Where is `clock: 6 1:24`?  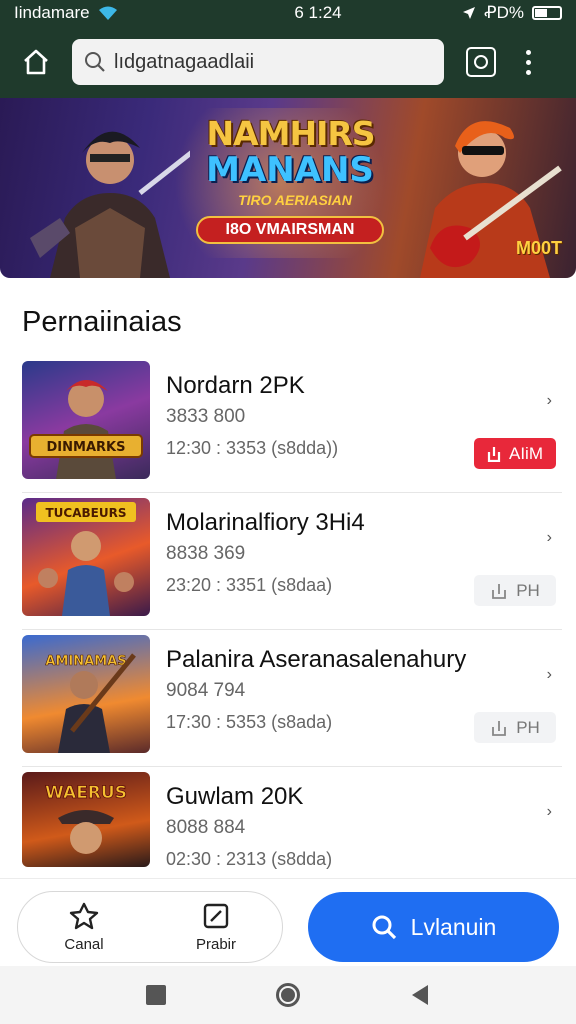
clock: 6 1:24 is located at coordinates (318, 12).